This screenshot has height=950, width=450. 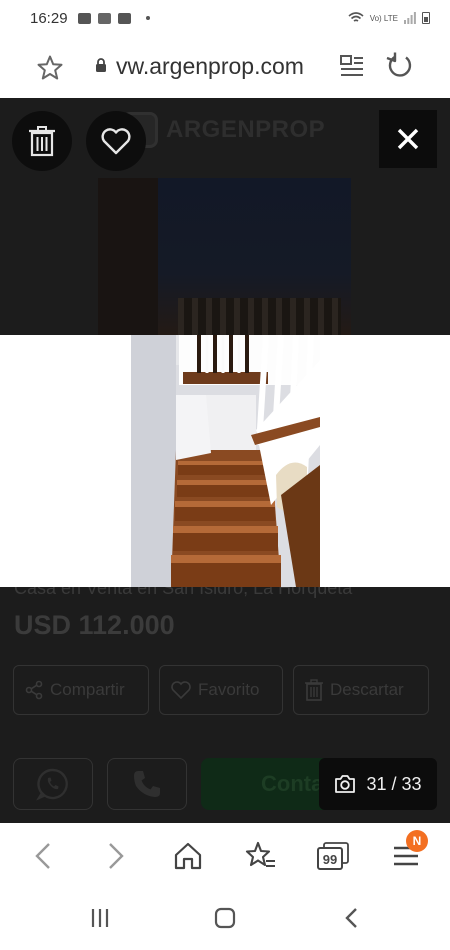 What do you see at coordinates (356, 17) in the screenshot?
I see `wifi-icon` at bounding box center [356, 17].